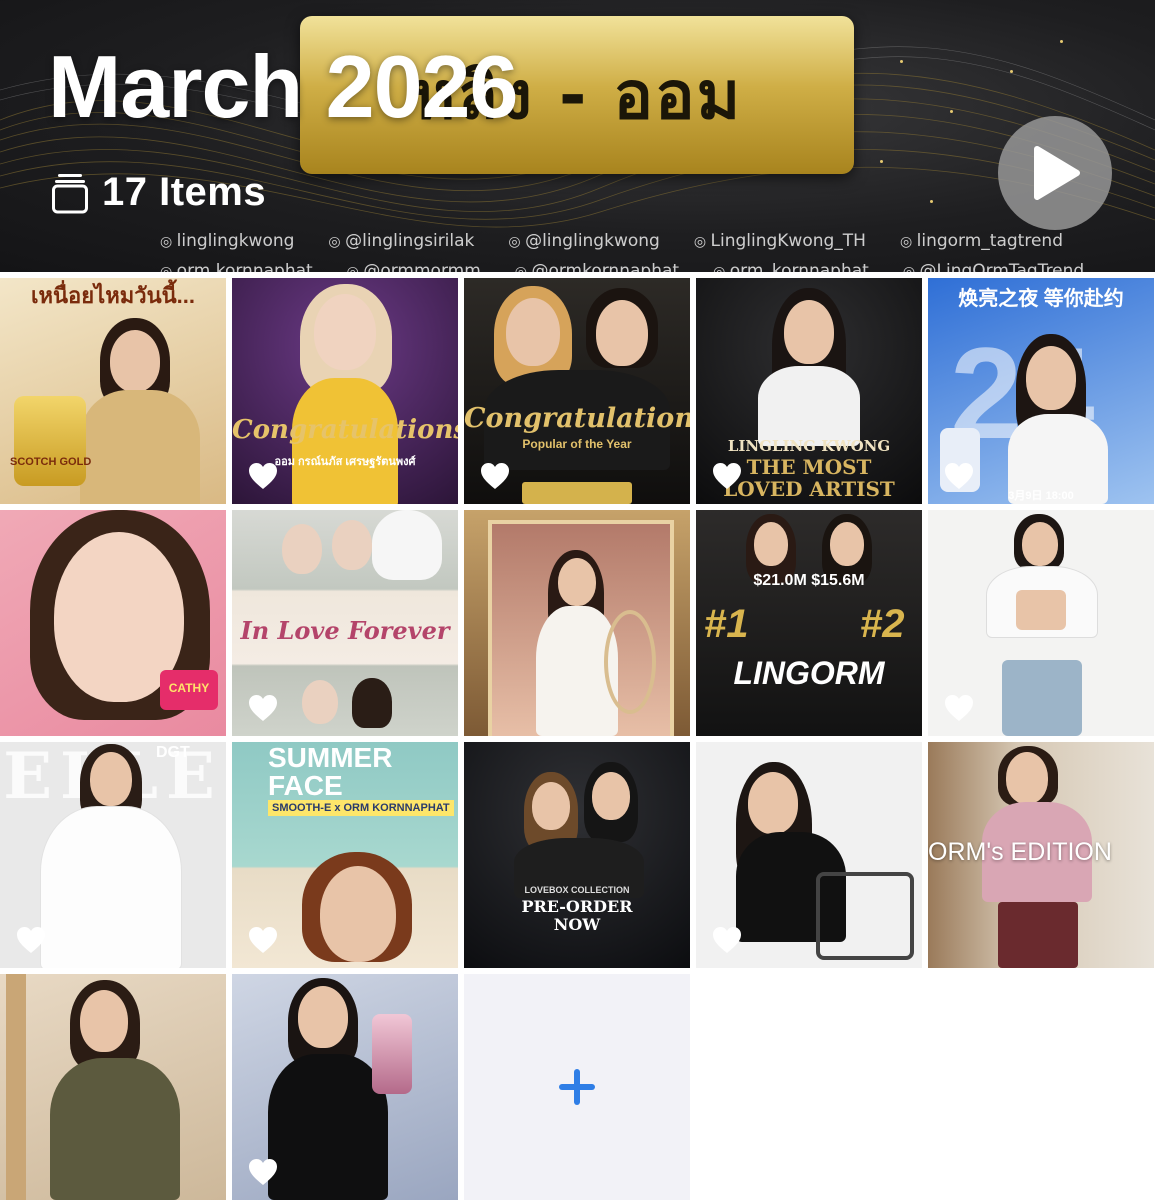 This screenshot has height=1200, width=1155. What do you see at coordinates (345, 630) in the screenshot?
I see `tile-caption: In Love Forever` at bounding box center [345, 630].